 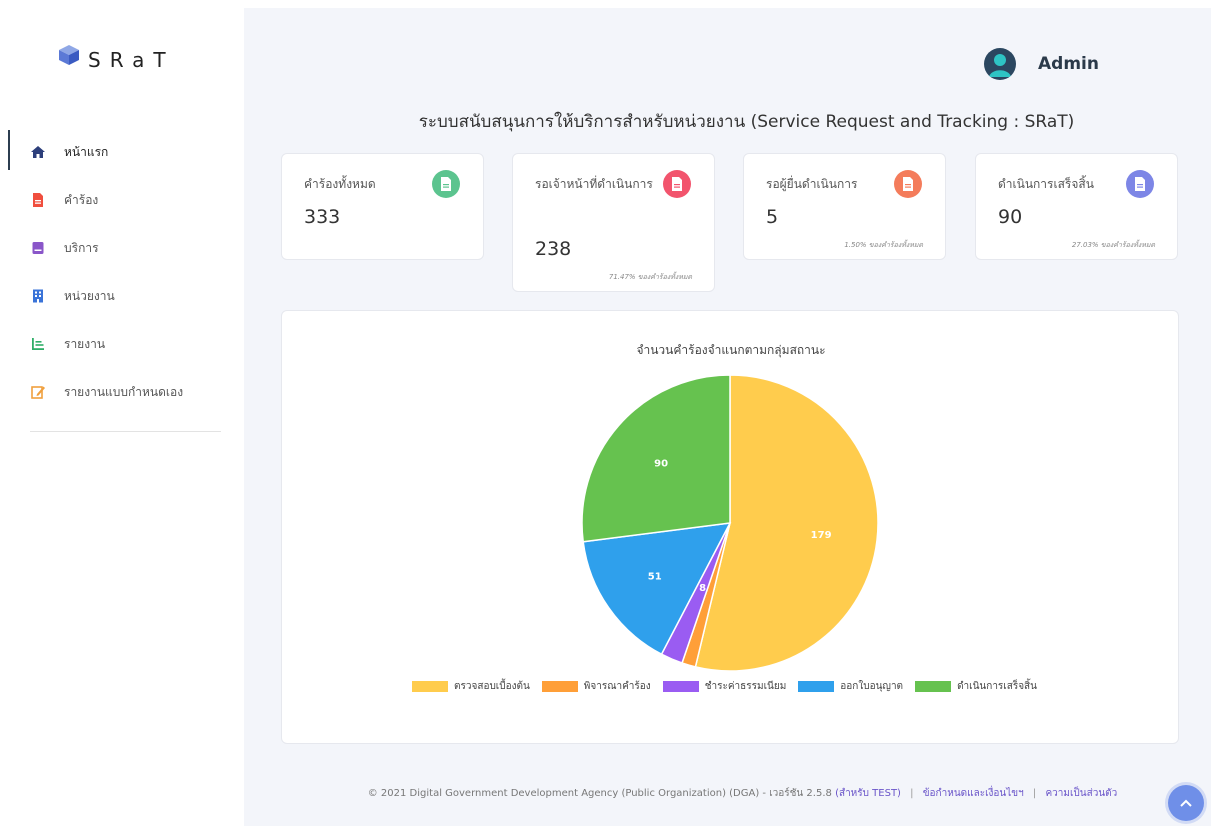 What do you see at coordinates (1046, 184) in the screenshot?
I see `stat-title: ดำเนินการเสร็จสิ้น` at bounding box center [1046, 184].